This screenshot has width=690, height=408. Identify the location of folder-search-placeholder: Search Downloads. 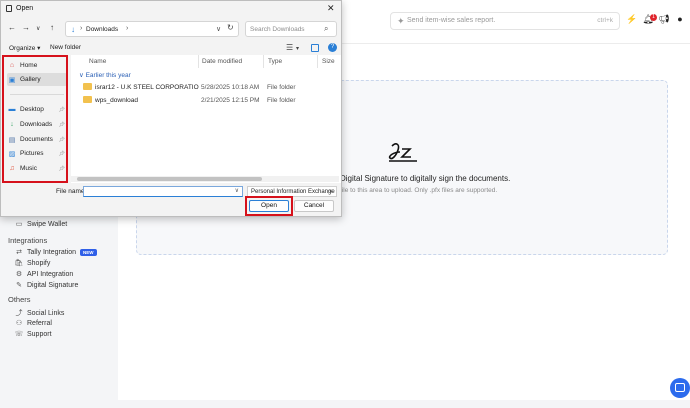
(277, 29).